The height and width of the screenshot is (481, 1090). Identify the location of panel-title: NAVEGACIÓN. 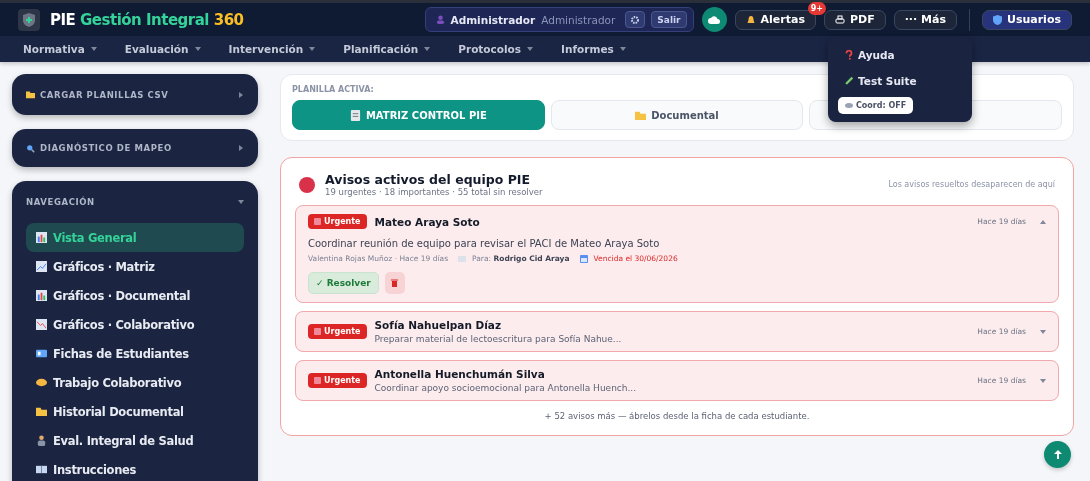
(60, 202).